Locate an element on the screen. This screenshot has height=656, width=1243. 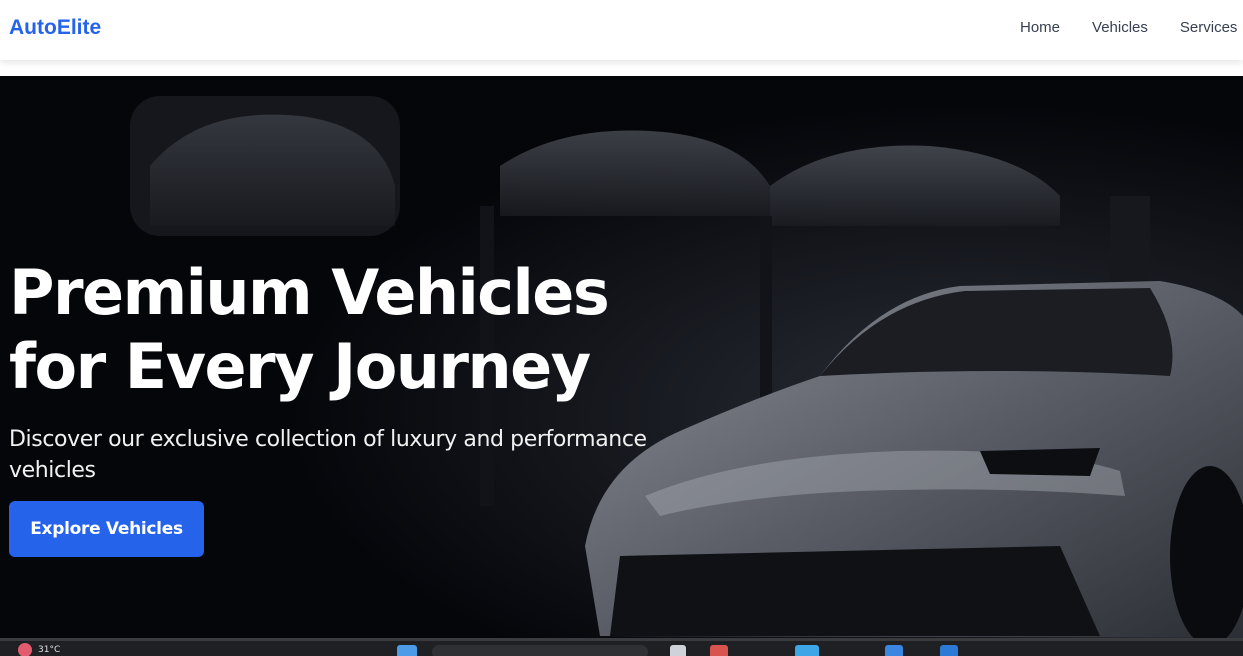
hero-title-line-2: for Every Journey is located at coordinates (300, 366).